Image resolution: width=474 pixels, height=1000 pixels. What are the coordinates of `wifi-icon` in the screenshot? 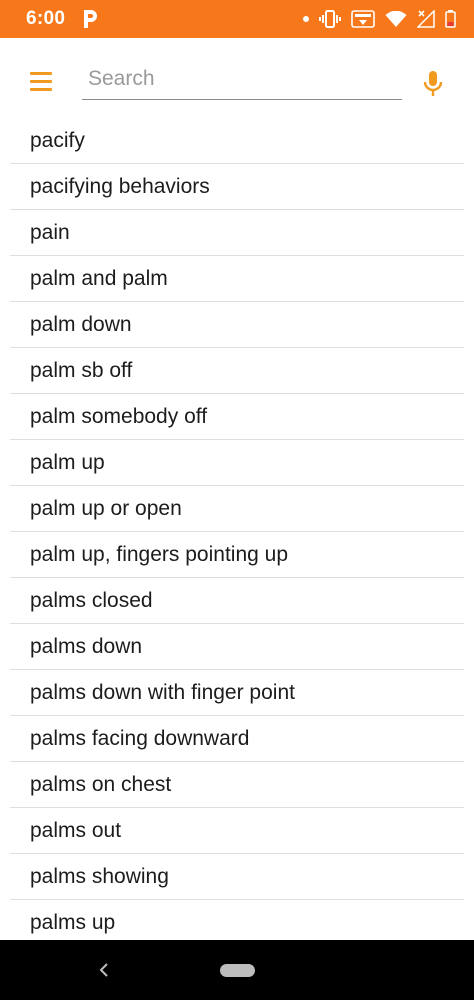 It's located at (396, 19).